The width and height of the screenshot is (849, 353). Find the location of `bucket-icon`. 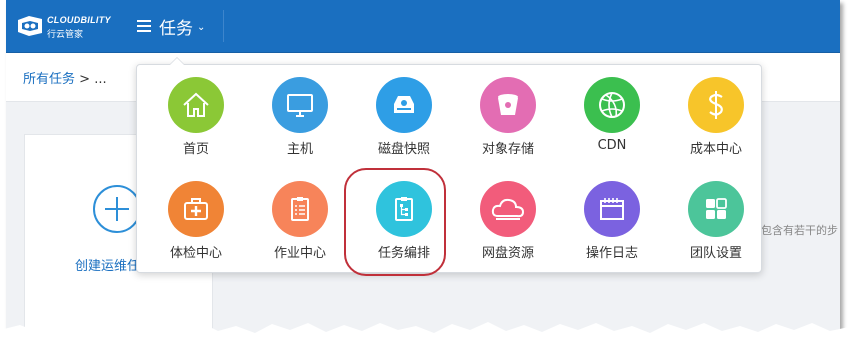

bucket-icon is located at coordinates (508, 105).